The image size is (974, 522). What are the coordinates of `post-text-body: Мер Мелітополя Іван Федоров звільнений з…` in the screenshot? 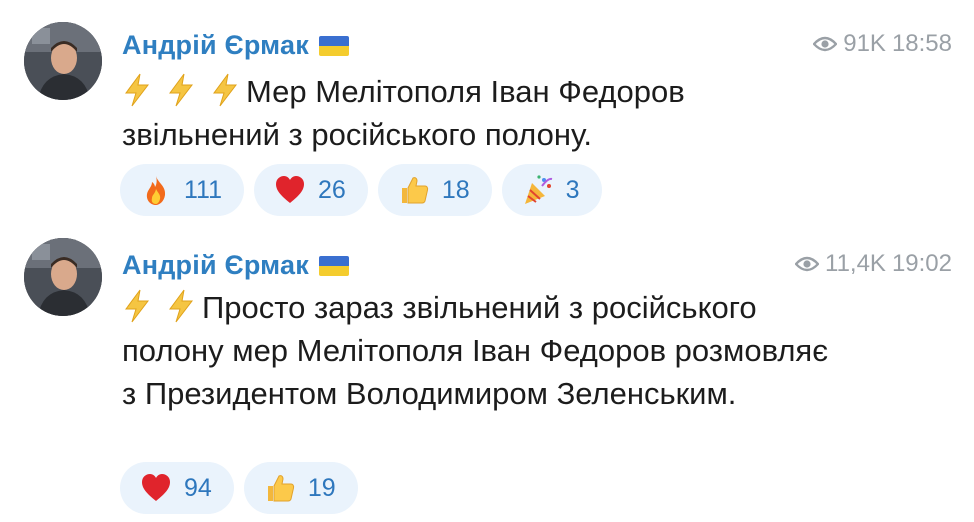 It's located at (403, 113).